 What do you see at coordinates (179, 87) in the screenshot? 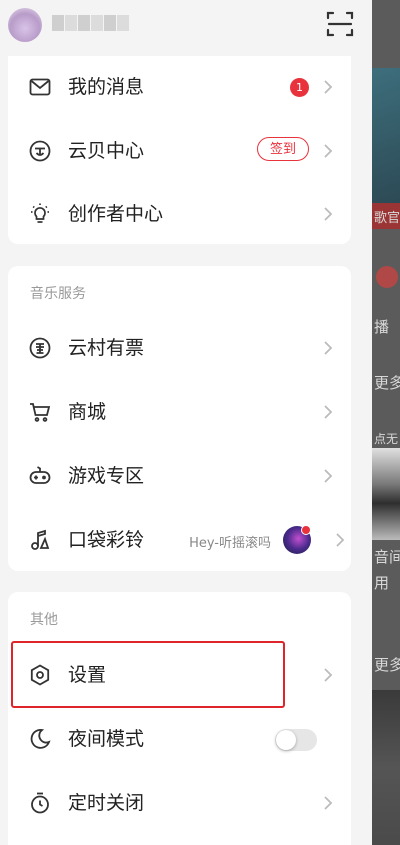
I see `menu-item-messages: 我的消息 1` at bounding box center [179, 87].